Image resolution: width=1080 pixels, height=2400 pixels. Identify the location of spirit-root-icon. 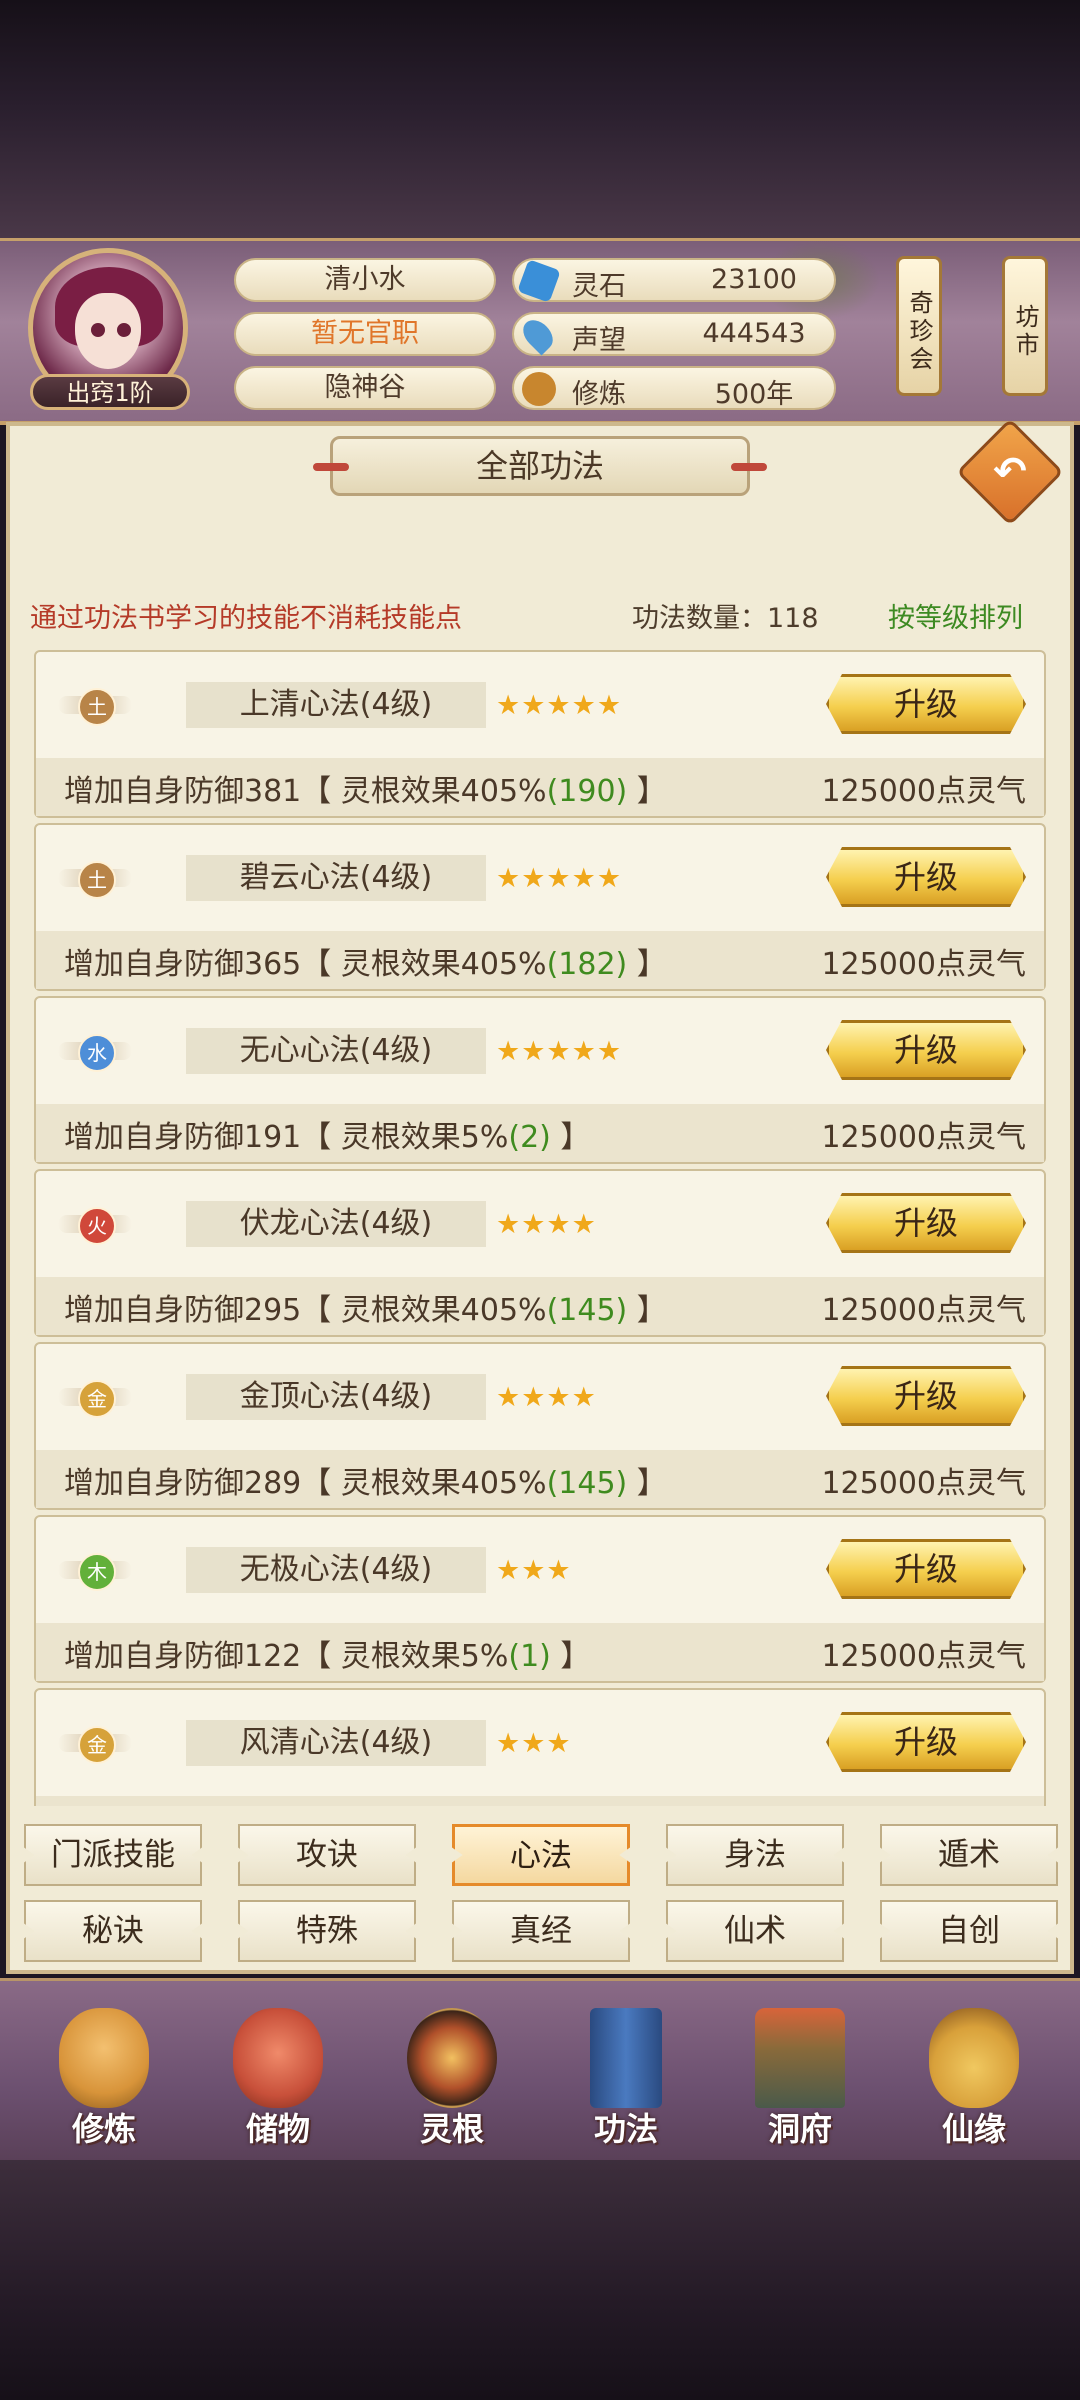
(452, 2058).